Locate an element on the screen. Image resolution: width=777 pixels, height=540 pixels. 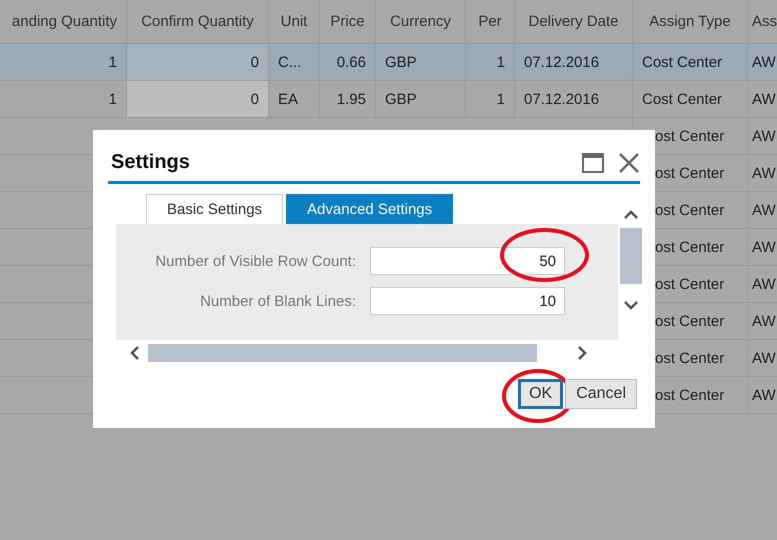
column-header: Price is located at coordinates (348, 21).